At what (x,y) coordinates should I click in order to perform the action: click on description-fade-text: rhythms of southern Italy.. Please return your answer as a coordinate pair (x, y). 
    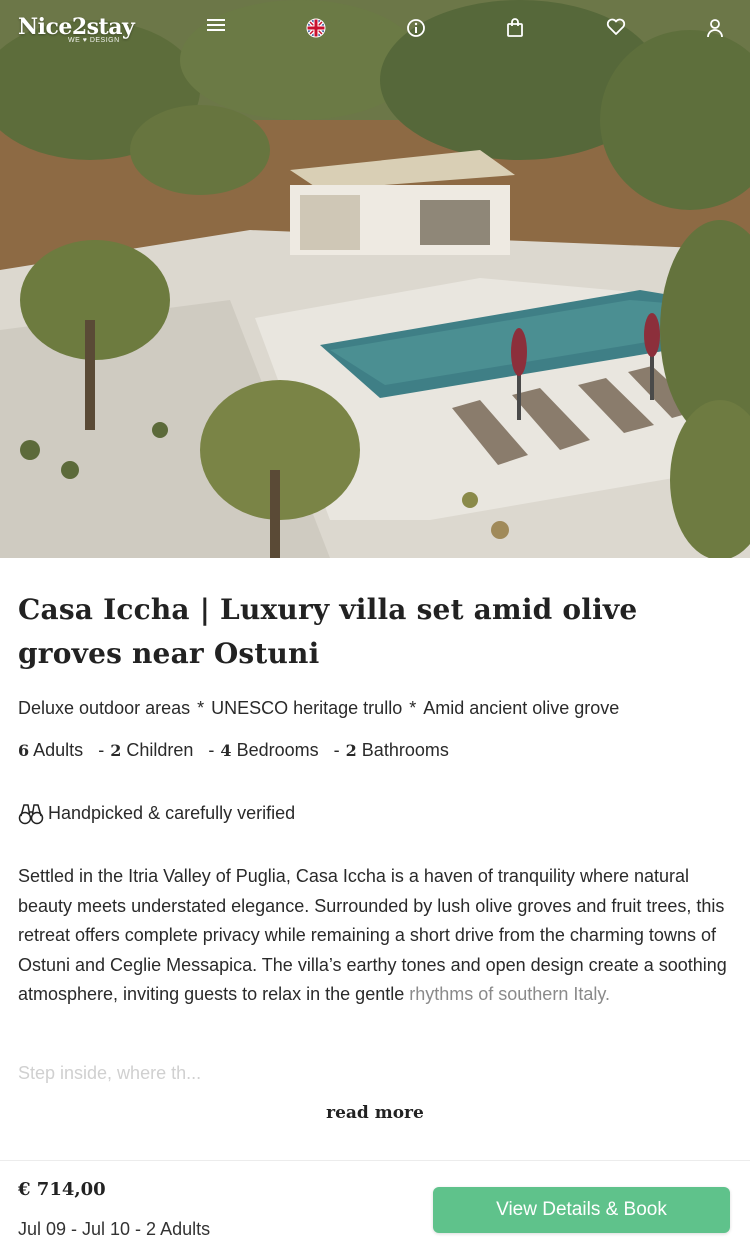
    Looking at the image, I should click on (510, 994).